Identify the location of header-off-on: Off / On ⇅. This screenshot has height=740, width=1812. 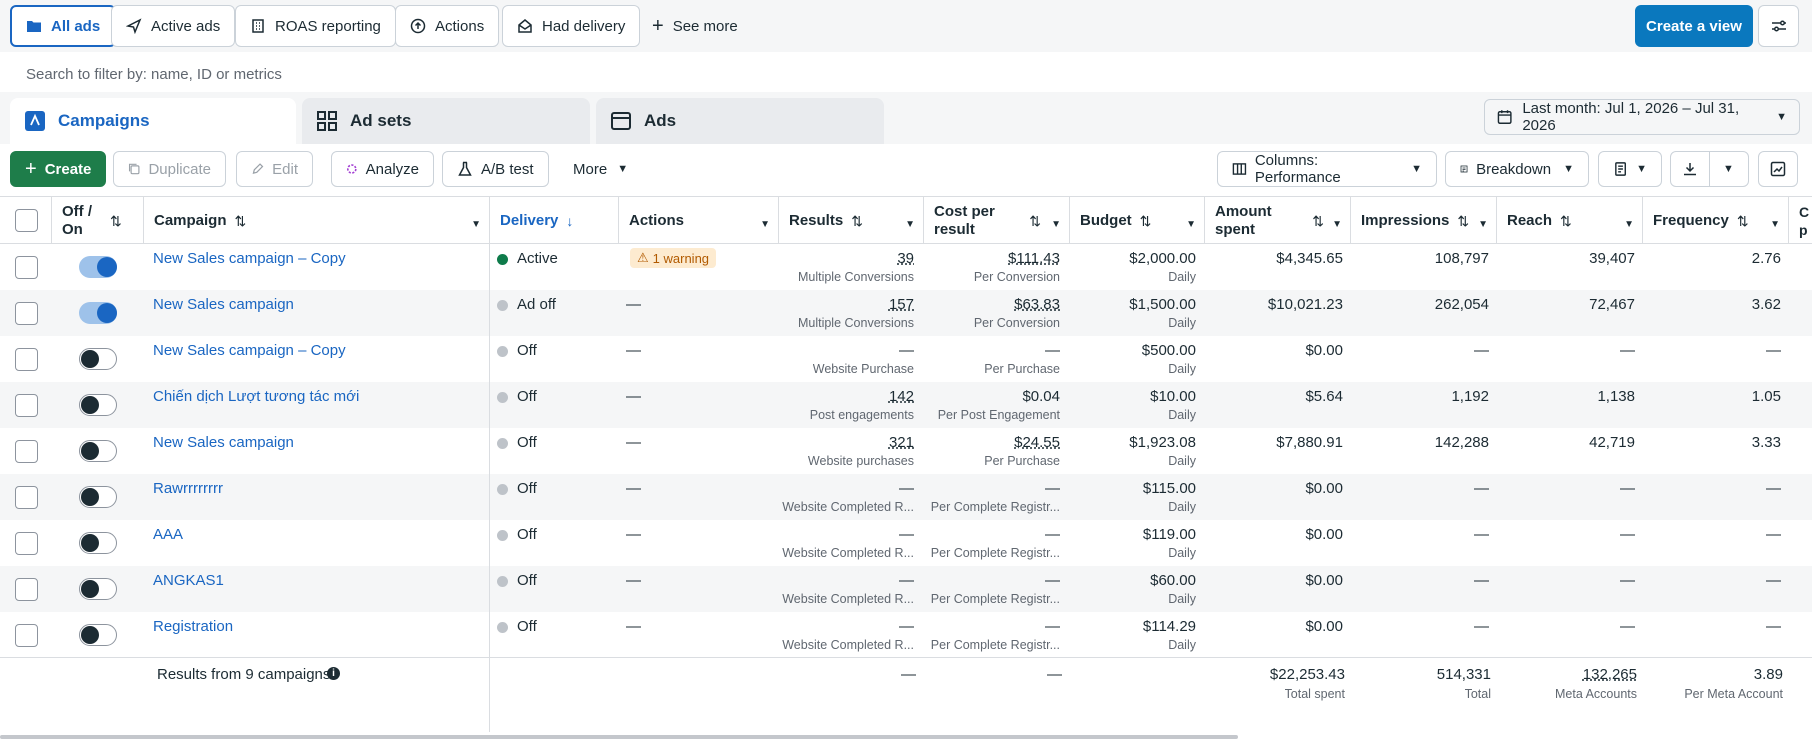
(98, 220).